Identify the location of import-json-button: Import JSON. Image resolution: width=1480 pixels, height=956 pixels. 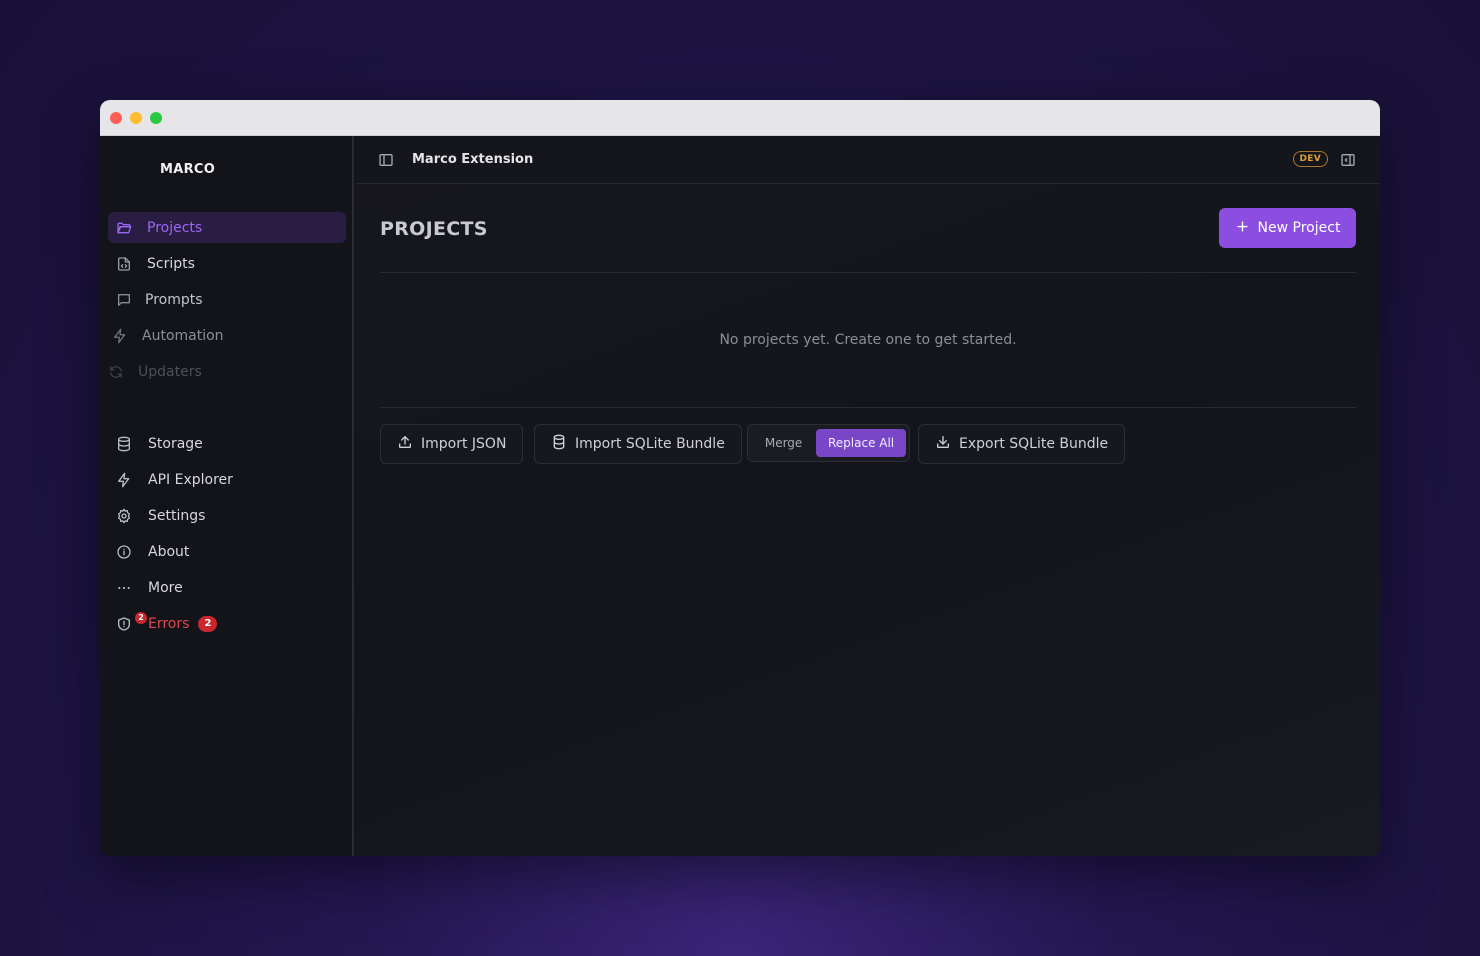
(452, 444).